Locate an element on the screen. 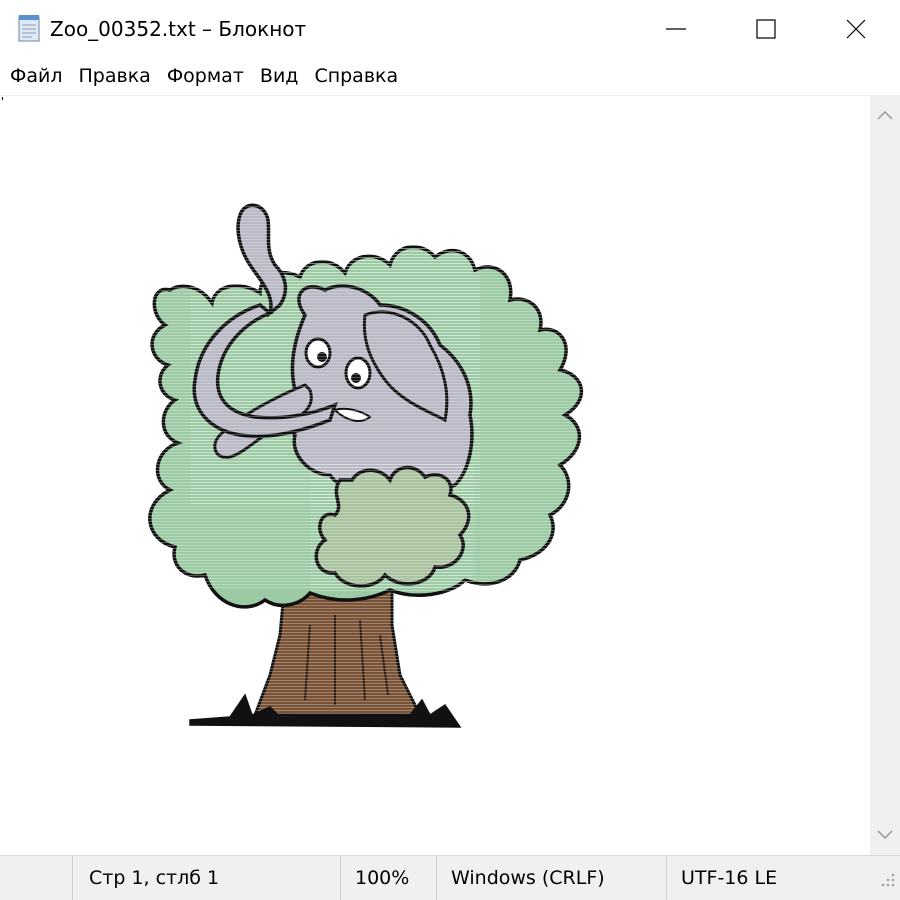  vertical-scrollbar is located at coordinates (885, 475).